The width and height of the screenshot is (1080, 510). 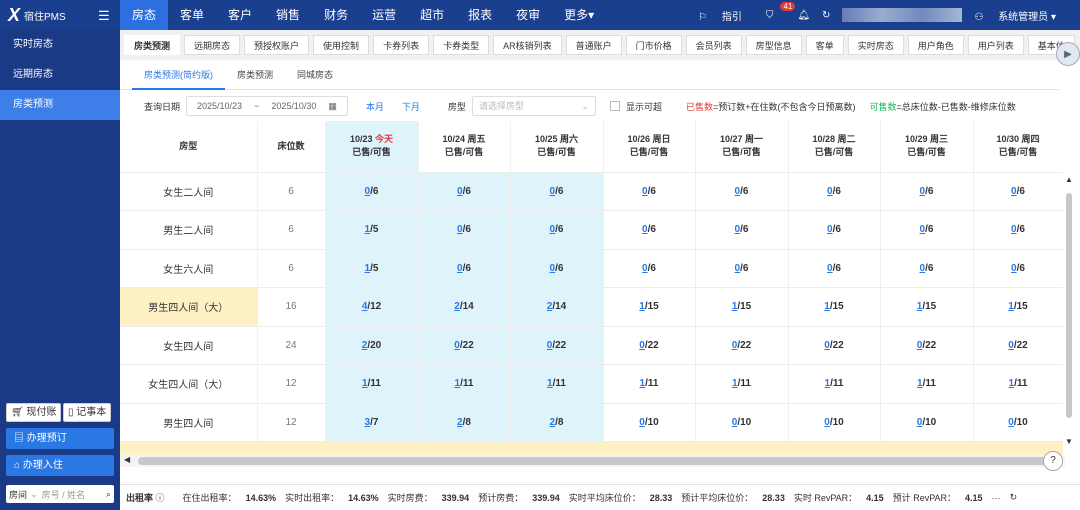 What do you see at coordinates (178, 75) in the screenshot?
I see `subtab-simple-forecast: 房类预测(简约版)` at bounding box center [178, 75].